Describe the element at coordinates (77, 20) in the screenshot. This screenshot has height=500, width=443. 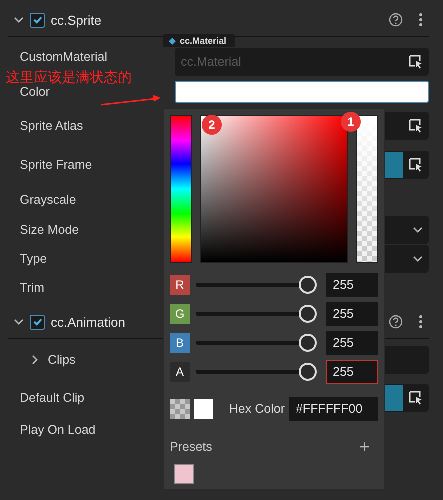
I see `component-title: cc.Sprite` at that location.